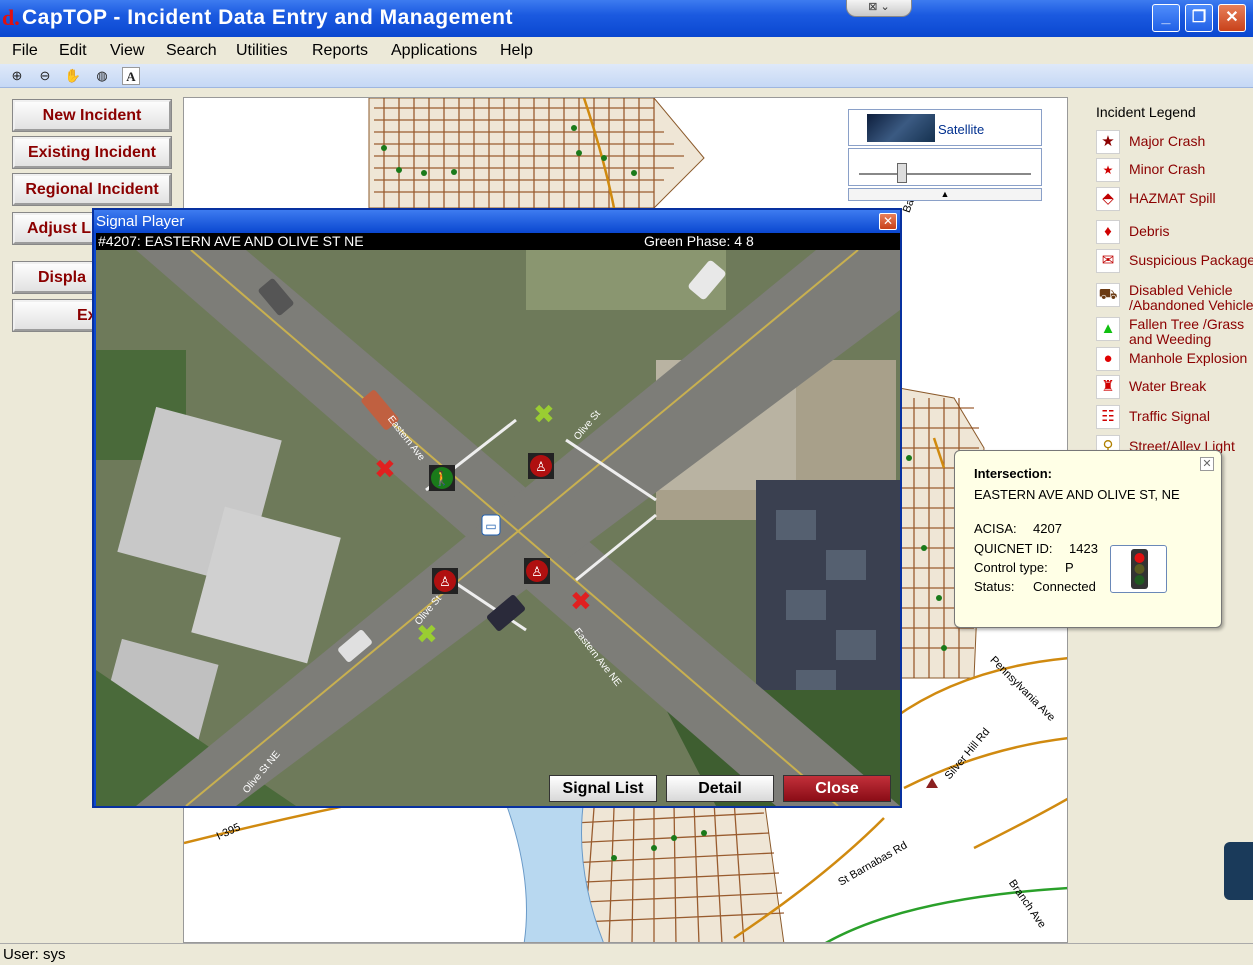 Image resolution: width=1253 pixels, height=965 pixels. Describe the element at coordinates (1108, 232) in the screenshot. I see `debris-icon: ♦` at that location.